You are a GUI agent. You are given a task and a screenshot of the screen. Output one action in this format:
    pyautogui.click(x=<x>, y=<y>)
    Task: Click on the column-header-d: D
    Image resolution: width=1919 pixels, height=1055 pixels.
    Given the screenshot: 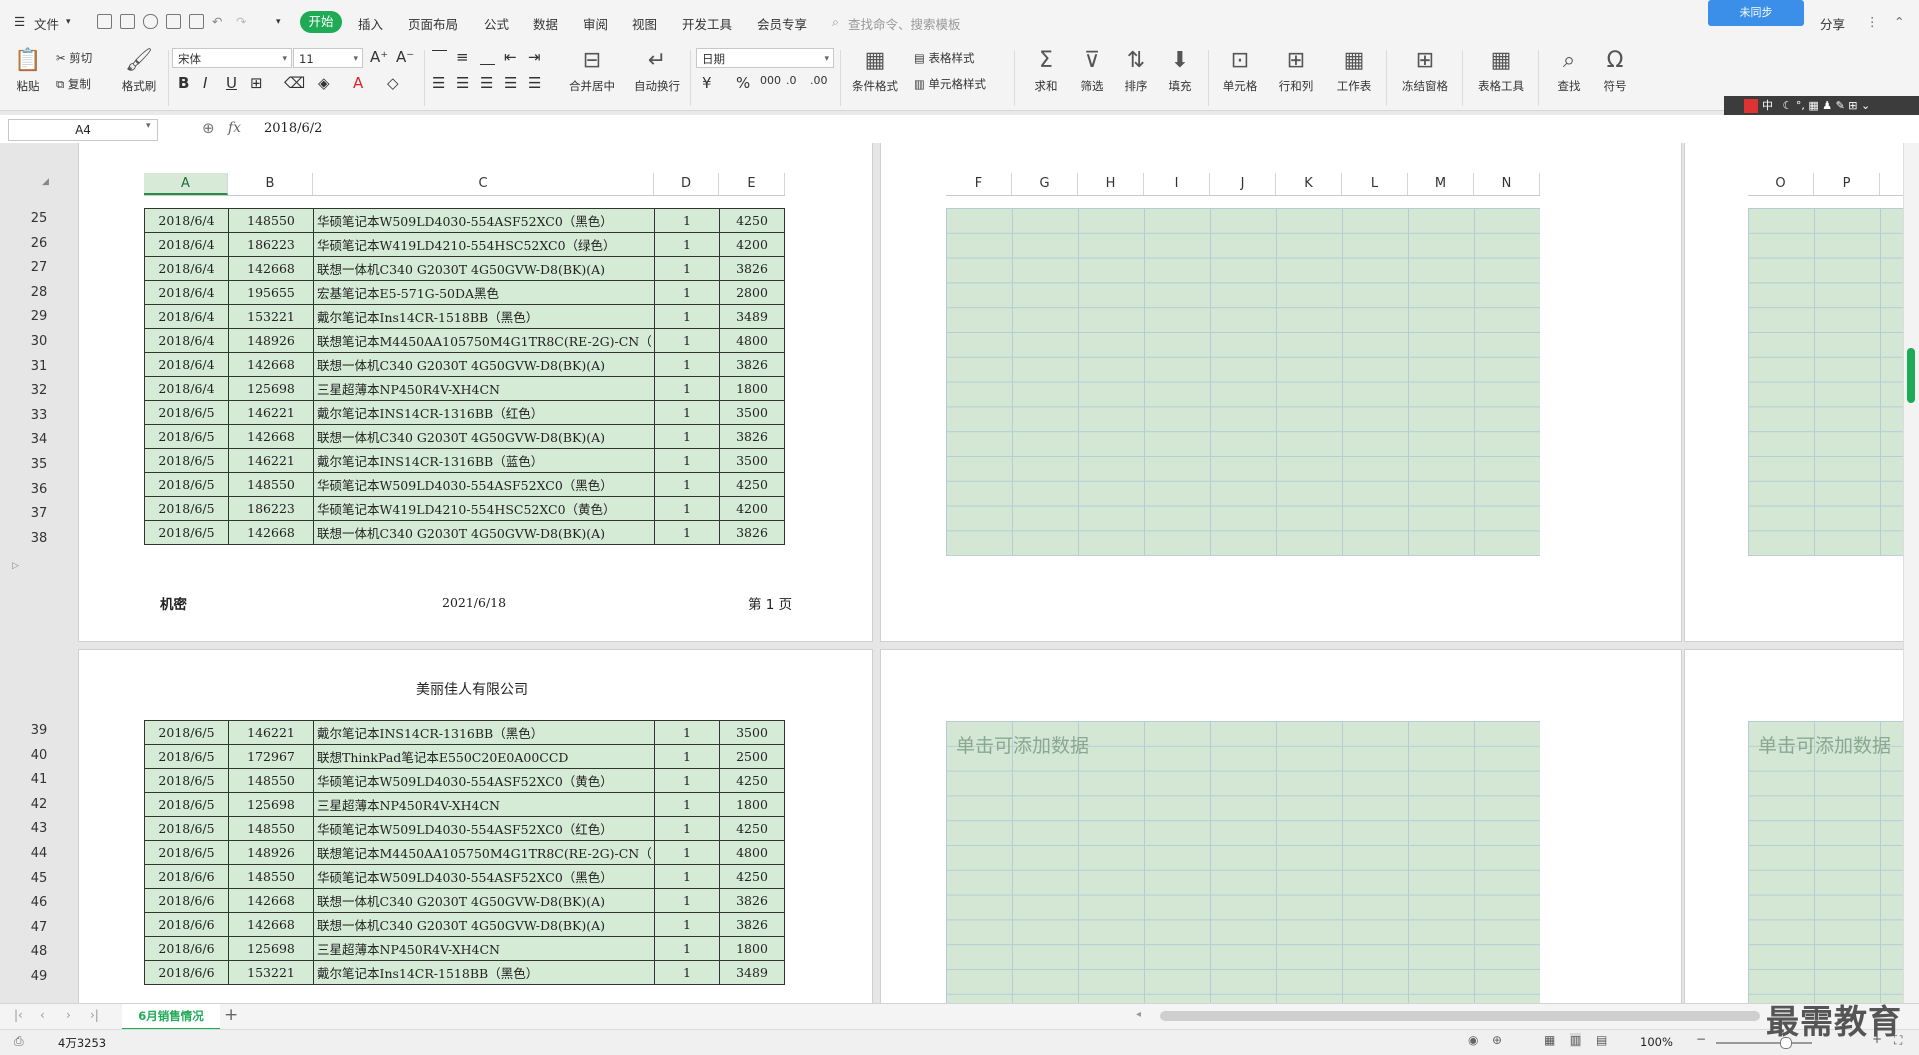 What is the action you would take?
    pyautogui.click(x=686, y=184)
    